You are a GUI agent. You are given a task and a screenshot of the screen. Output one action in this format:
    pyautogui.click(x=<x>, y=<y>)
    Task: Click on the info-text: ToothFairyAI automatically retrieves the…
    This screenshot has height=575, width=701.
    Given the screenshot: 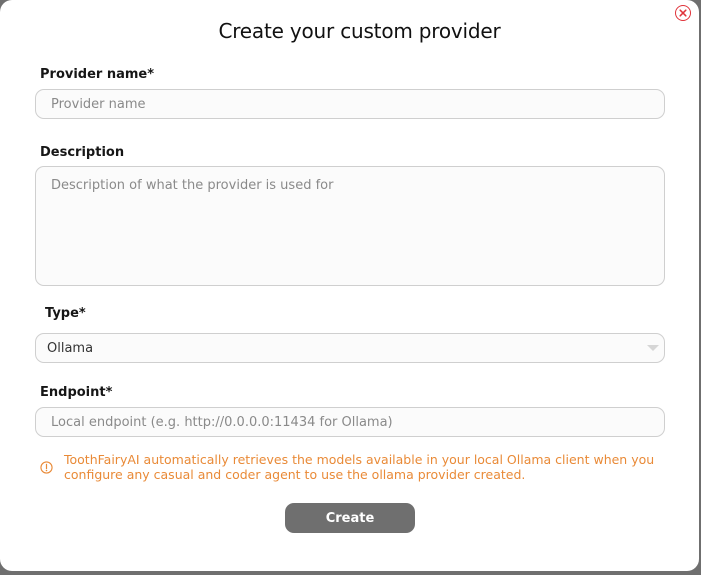 What is the action you would take?
    pyautogui.click(x=359, y=467)
    